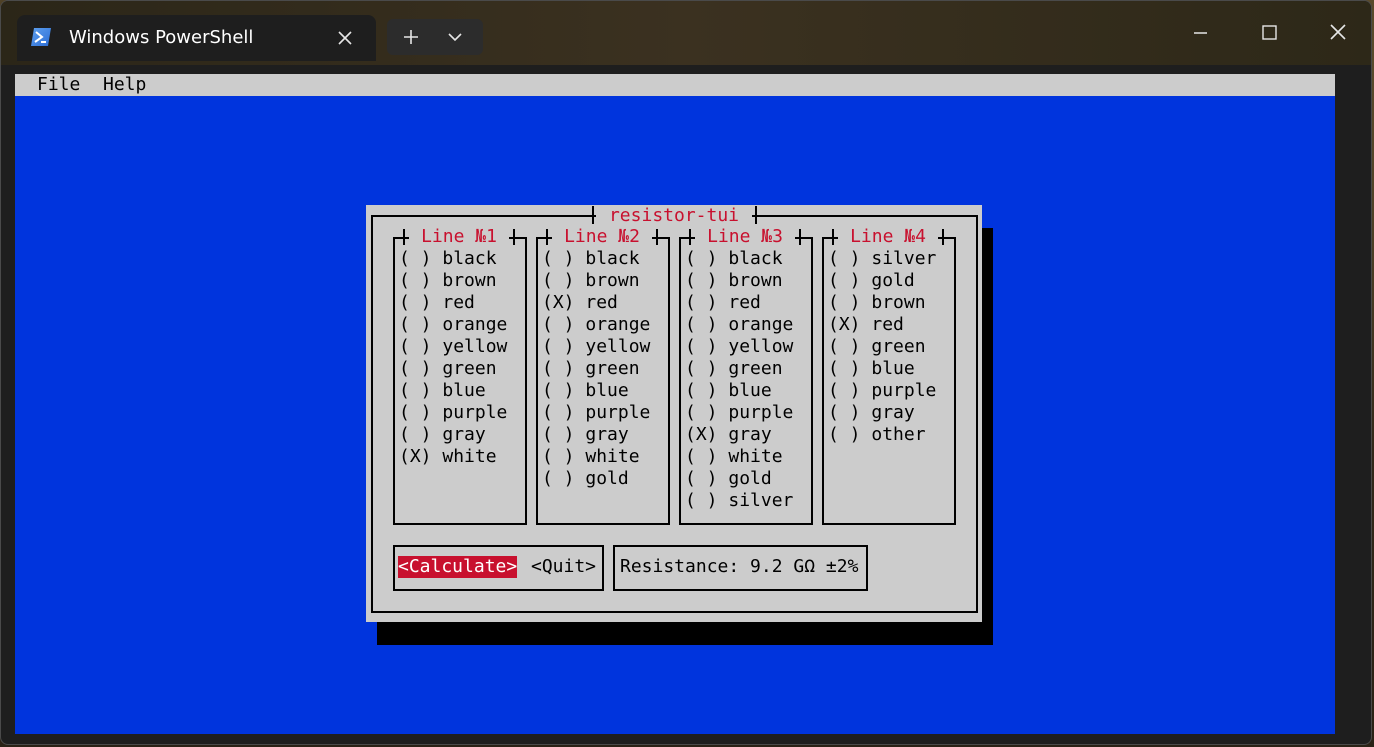 The image size is (1374, 747). I want to click on radio-option-line3-purple: ( ) purple, so click(739, 413).